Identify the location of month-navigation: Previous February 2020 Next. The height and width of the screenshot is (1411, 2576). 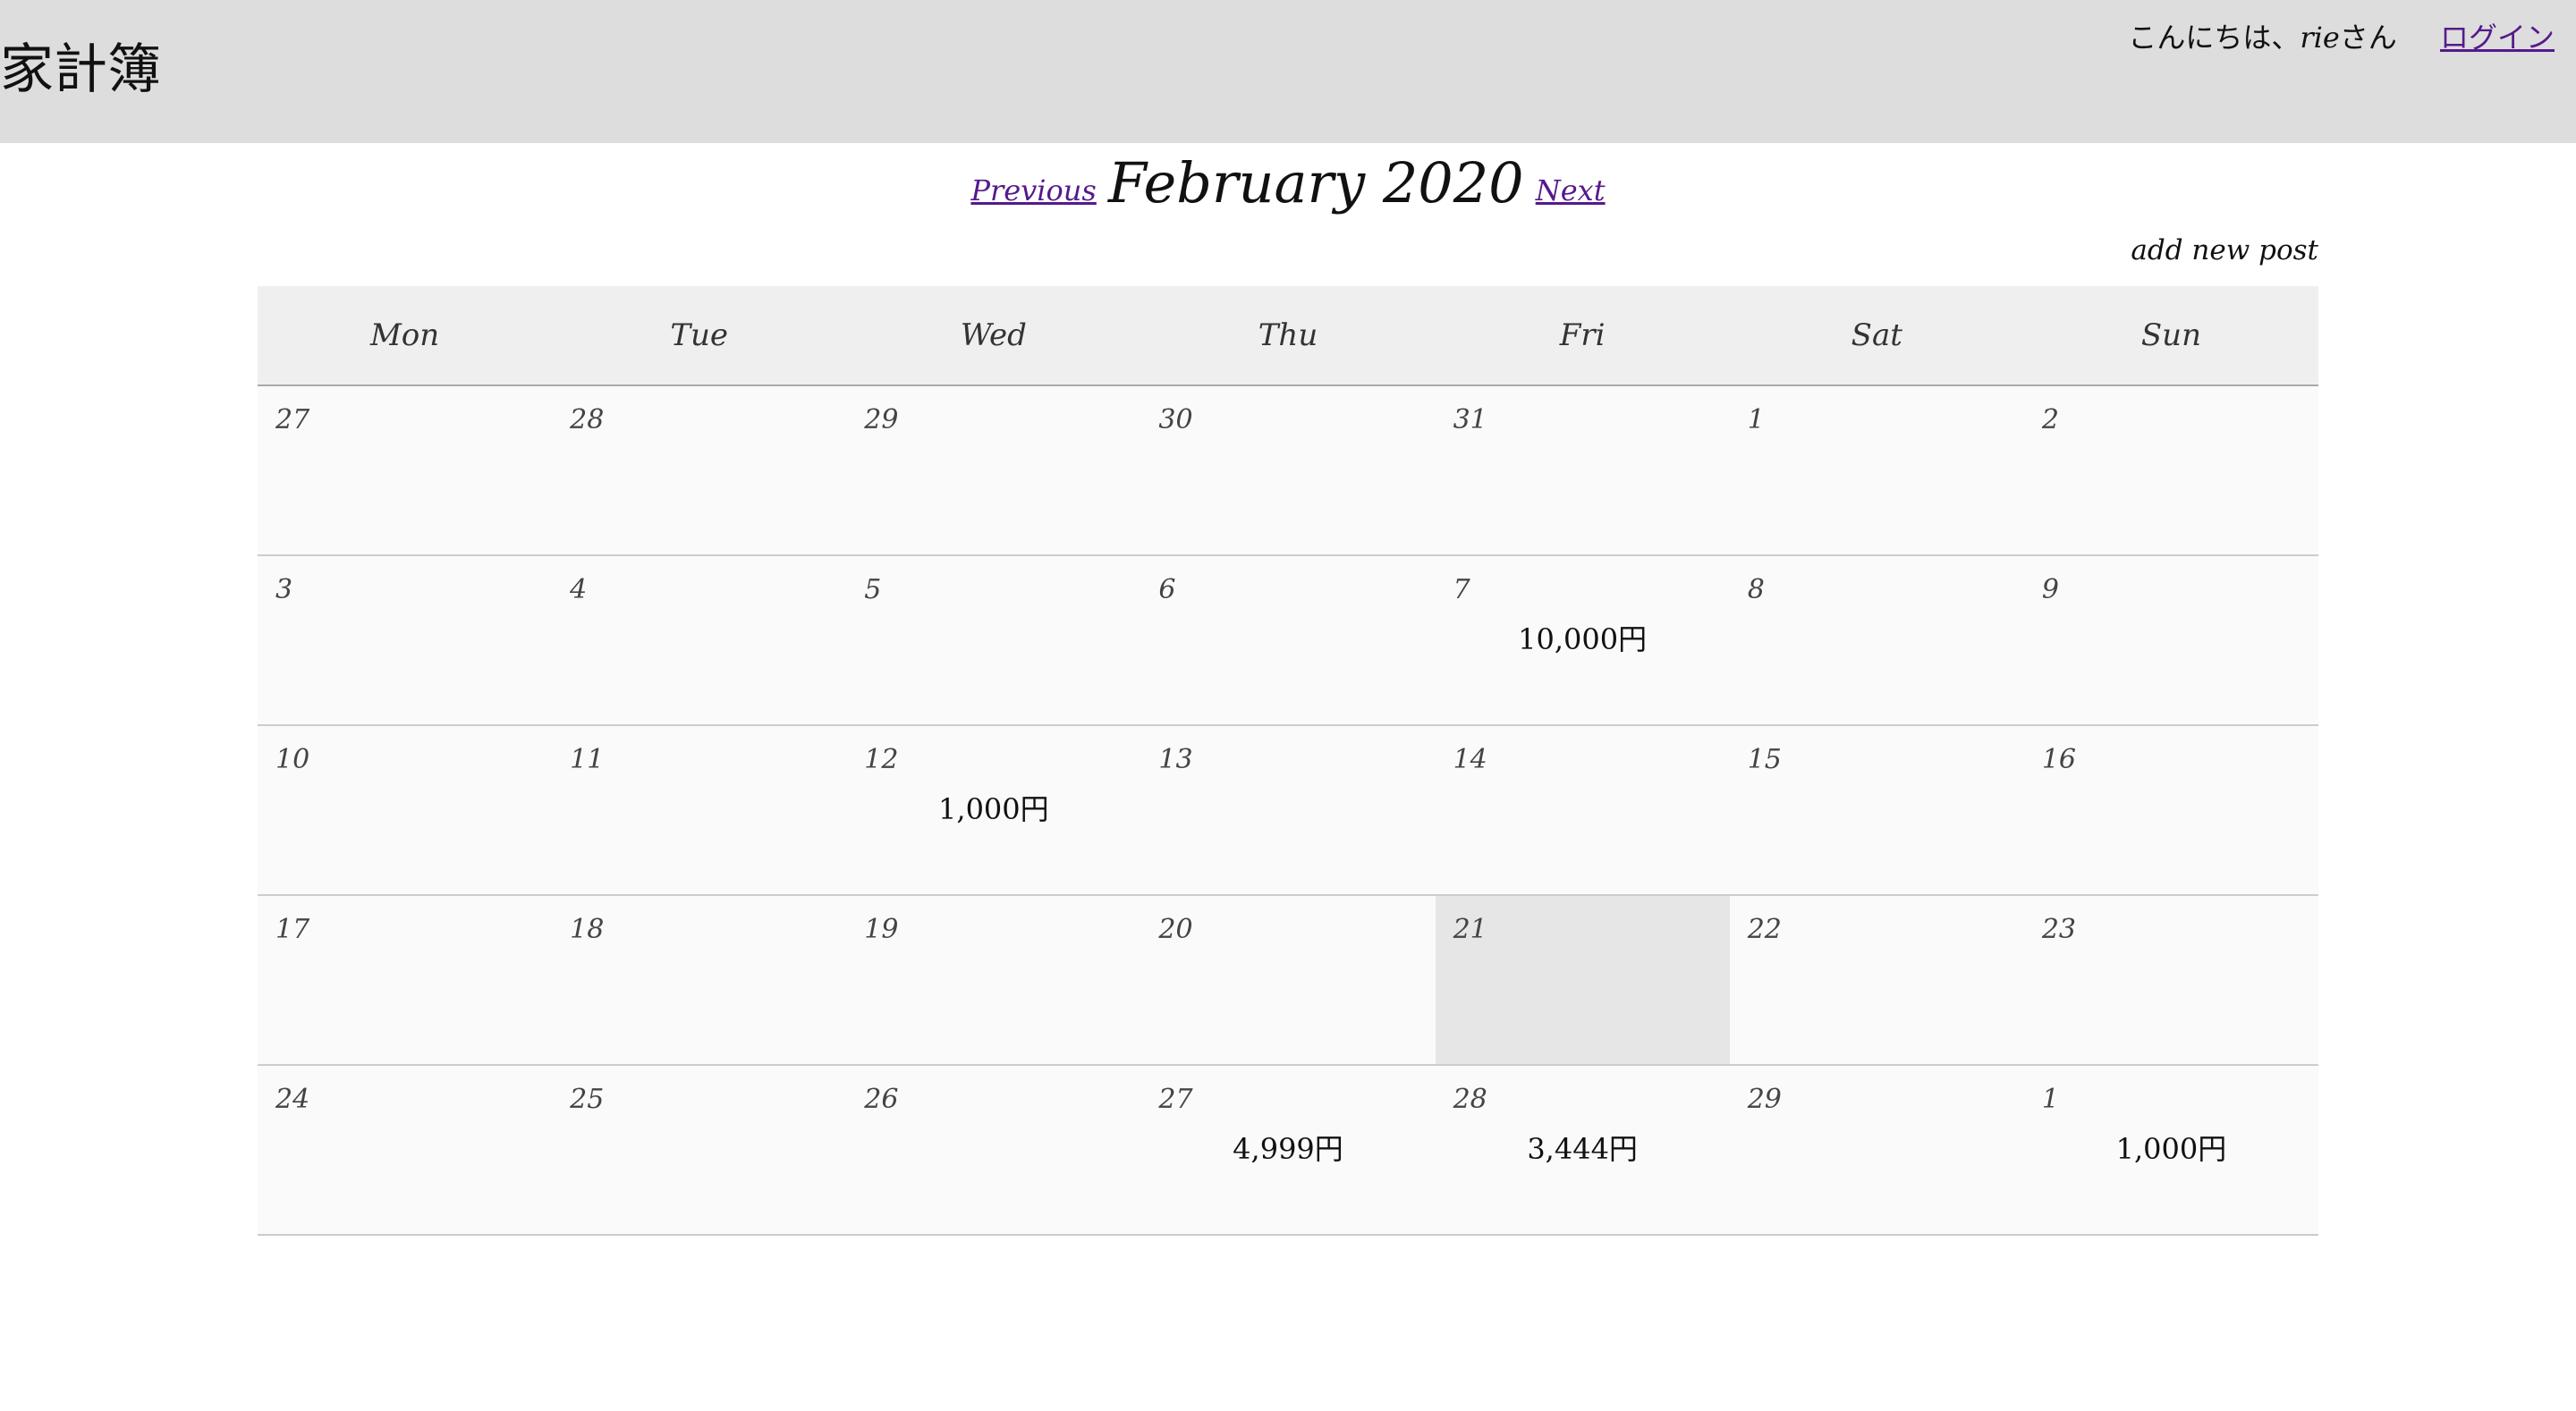
(1288, 183).